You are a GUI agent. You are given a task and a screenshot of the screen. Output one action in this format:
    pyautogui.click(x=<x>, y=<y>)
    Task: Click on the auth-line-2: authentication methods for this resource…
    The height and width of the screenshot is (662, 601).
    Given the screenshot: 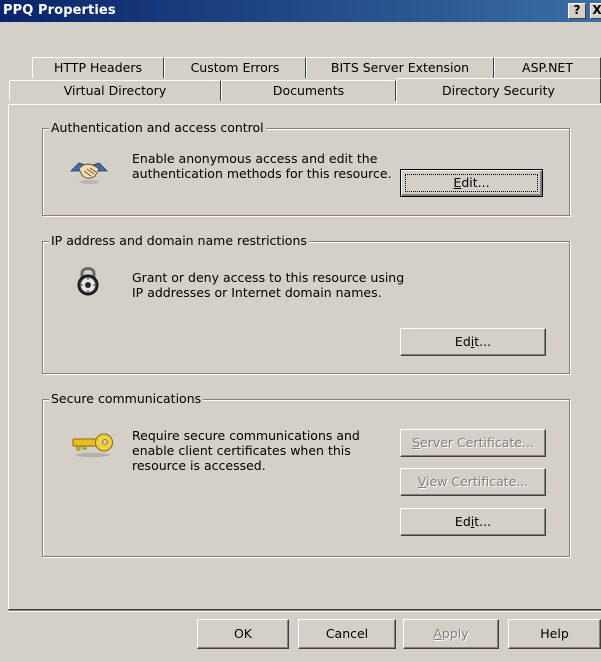 What is the action you would take?
    pyautogui.click(x=262, y=173)
    